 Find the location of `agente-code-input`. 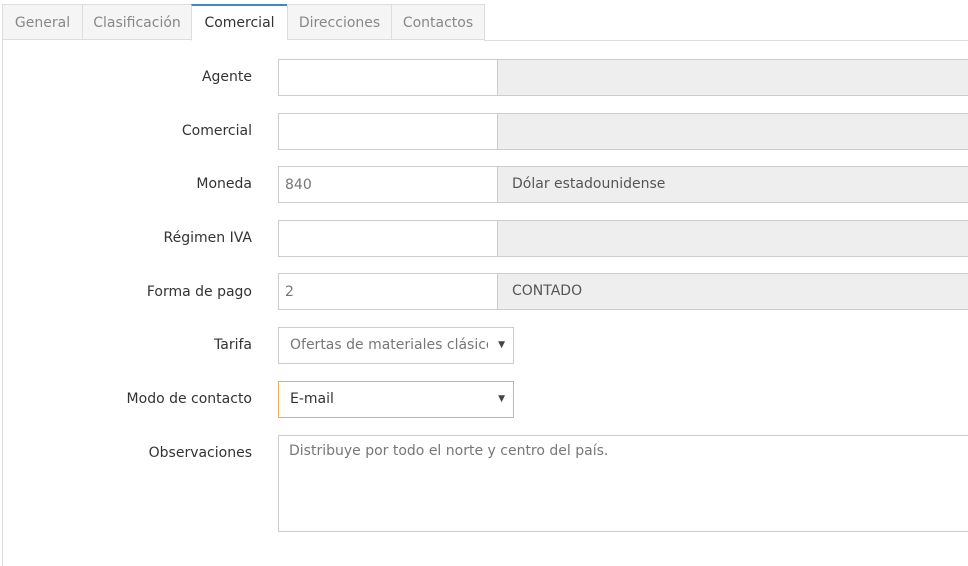

agente-code-input is located at coordinates (388, 77).